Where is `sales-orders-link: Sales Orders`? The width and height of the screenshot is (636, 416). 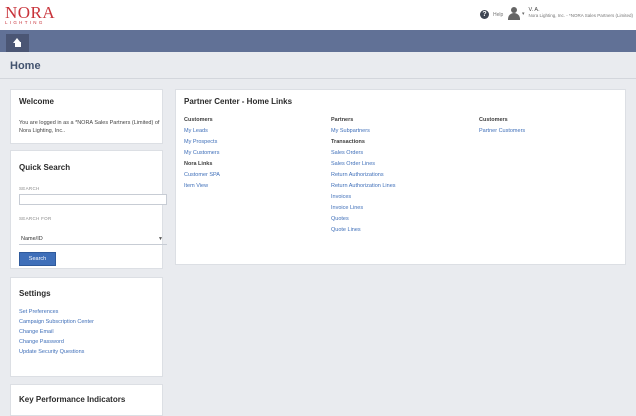 sales-orders-link: Sales Orders is located at coordinates (363, 153).